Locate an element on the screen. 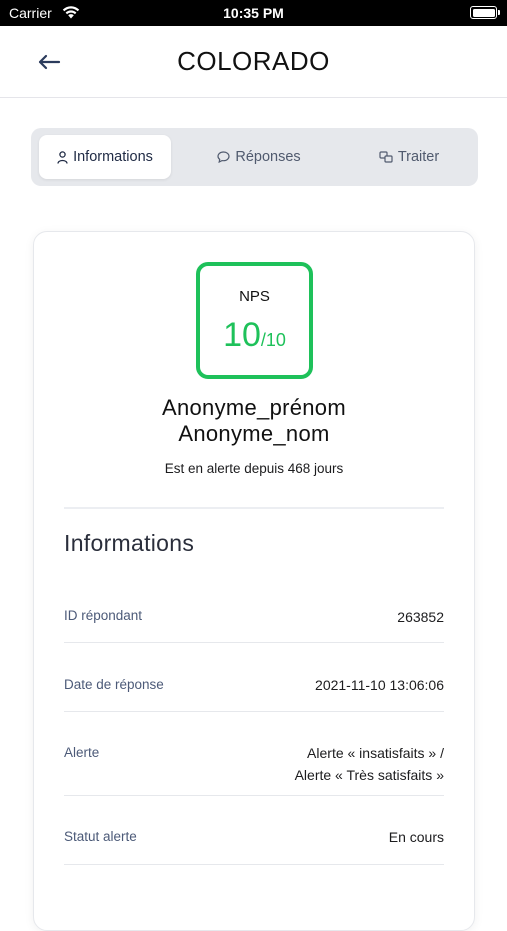 The image size is (507, 931). info-label: Date de réponse is located at coordinates (114, 684).